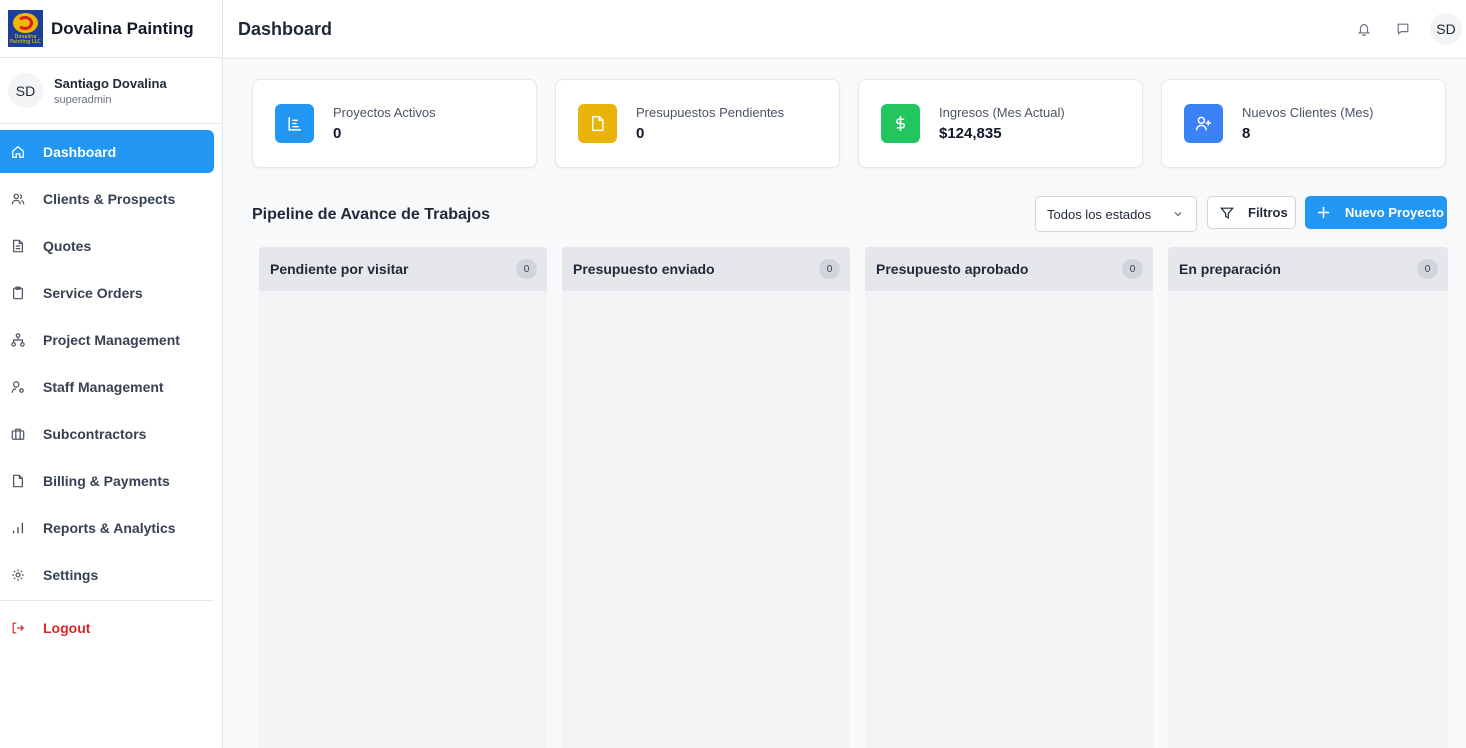 Image resolution: width=1466 pixels, height=748 pixels. I want to click on filter-label: Filtros, so click(1268, 212).